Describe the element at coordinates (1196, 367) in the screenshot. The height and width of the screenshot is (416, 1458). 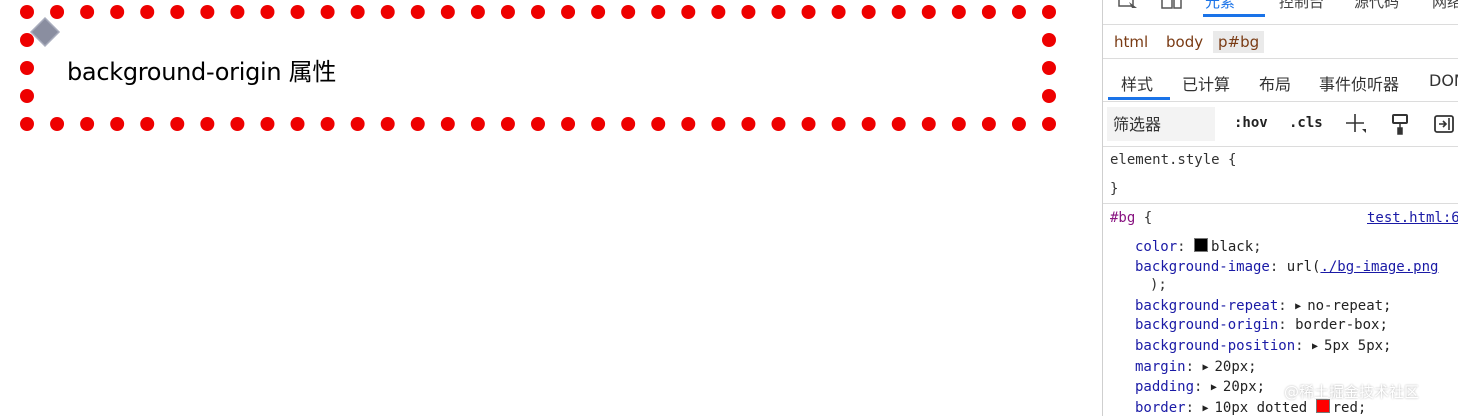
I see `prop-margin: margin: ▶ 20px;` at that location.